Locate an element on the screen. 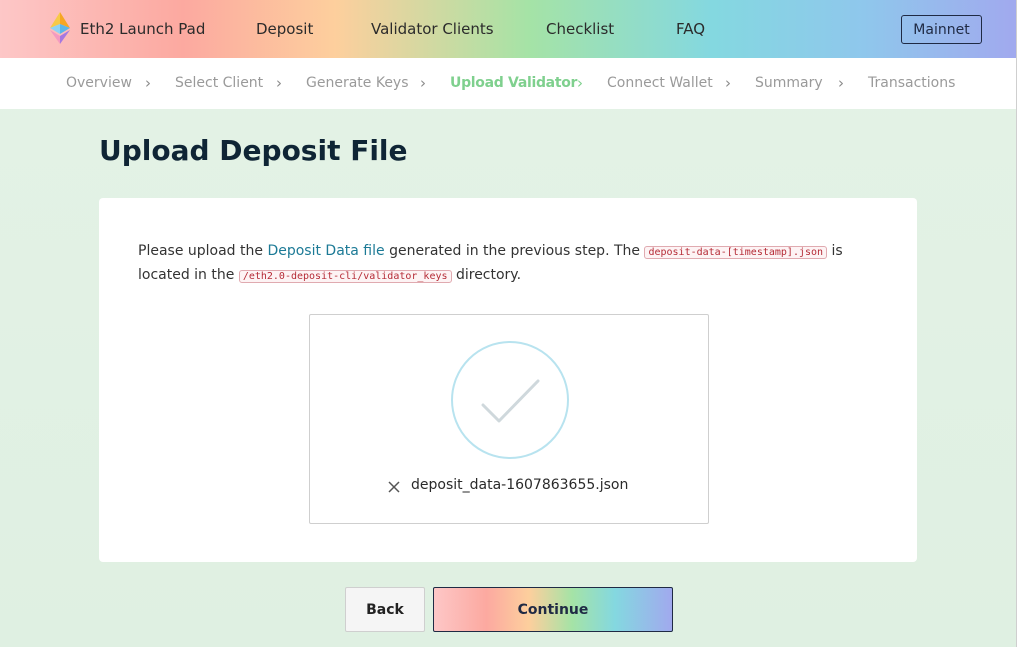  instruction-text: directory. is located at coordinates (486, 275).